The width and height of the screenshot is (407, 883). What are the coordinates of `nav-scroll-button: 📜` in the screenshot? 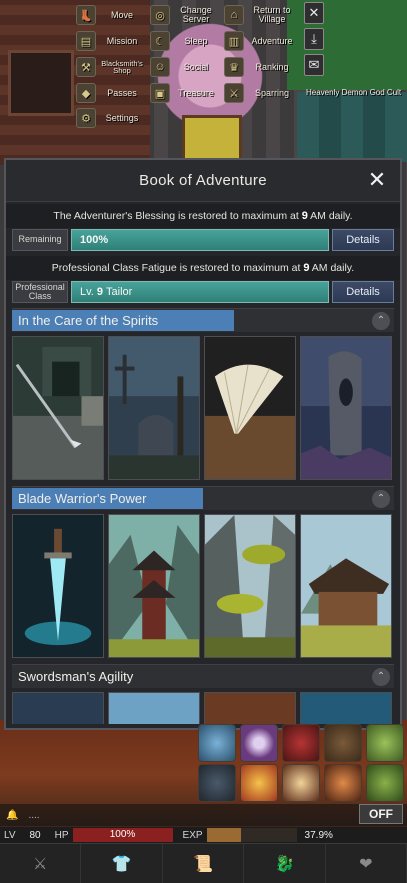 It's located at (204, 863).